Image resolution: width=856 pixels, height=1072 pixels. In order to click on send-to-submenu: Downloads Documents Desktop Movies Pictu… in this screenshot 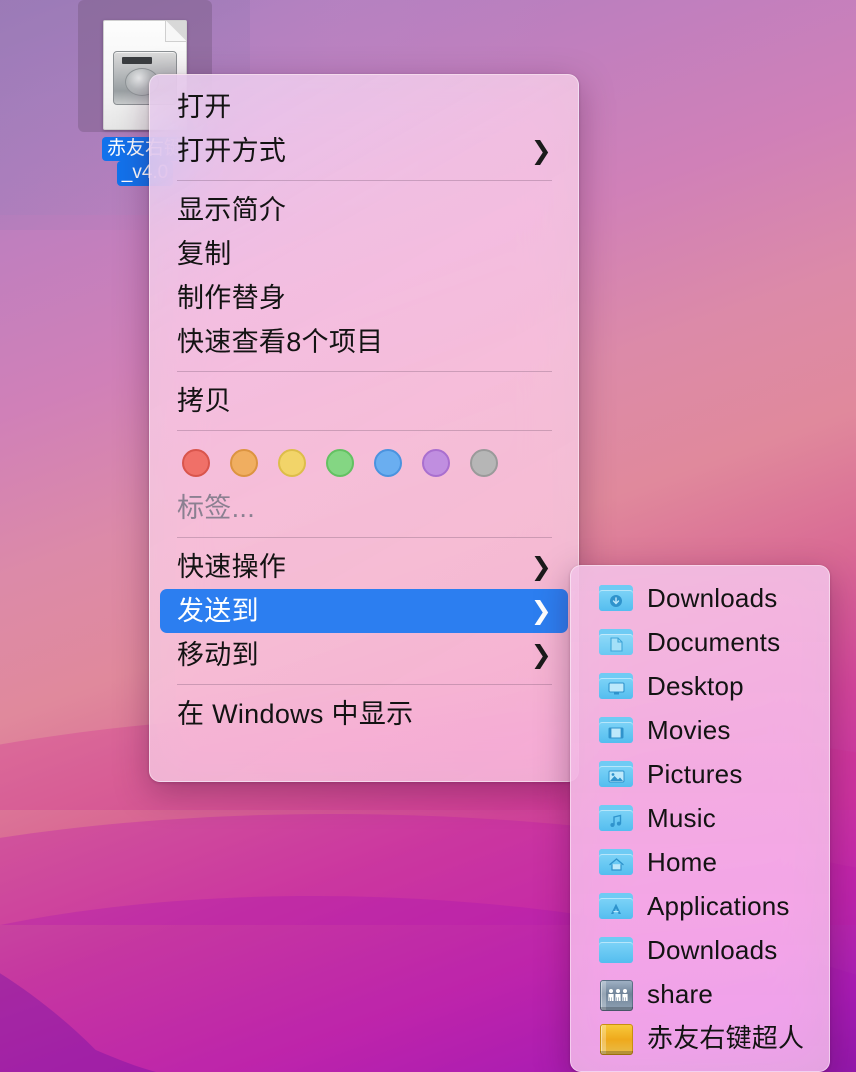, I will do `click(700, 818)`.